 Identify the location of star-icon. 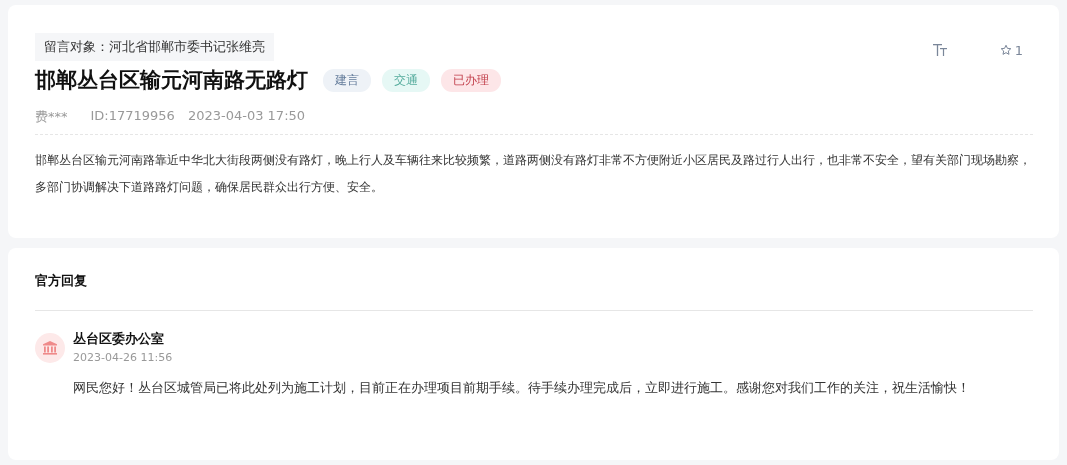
(1005, 50).